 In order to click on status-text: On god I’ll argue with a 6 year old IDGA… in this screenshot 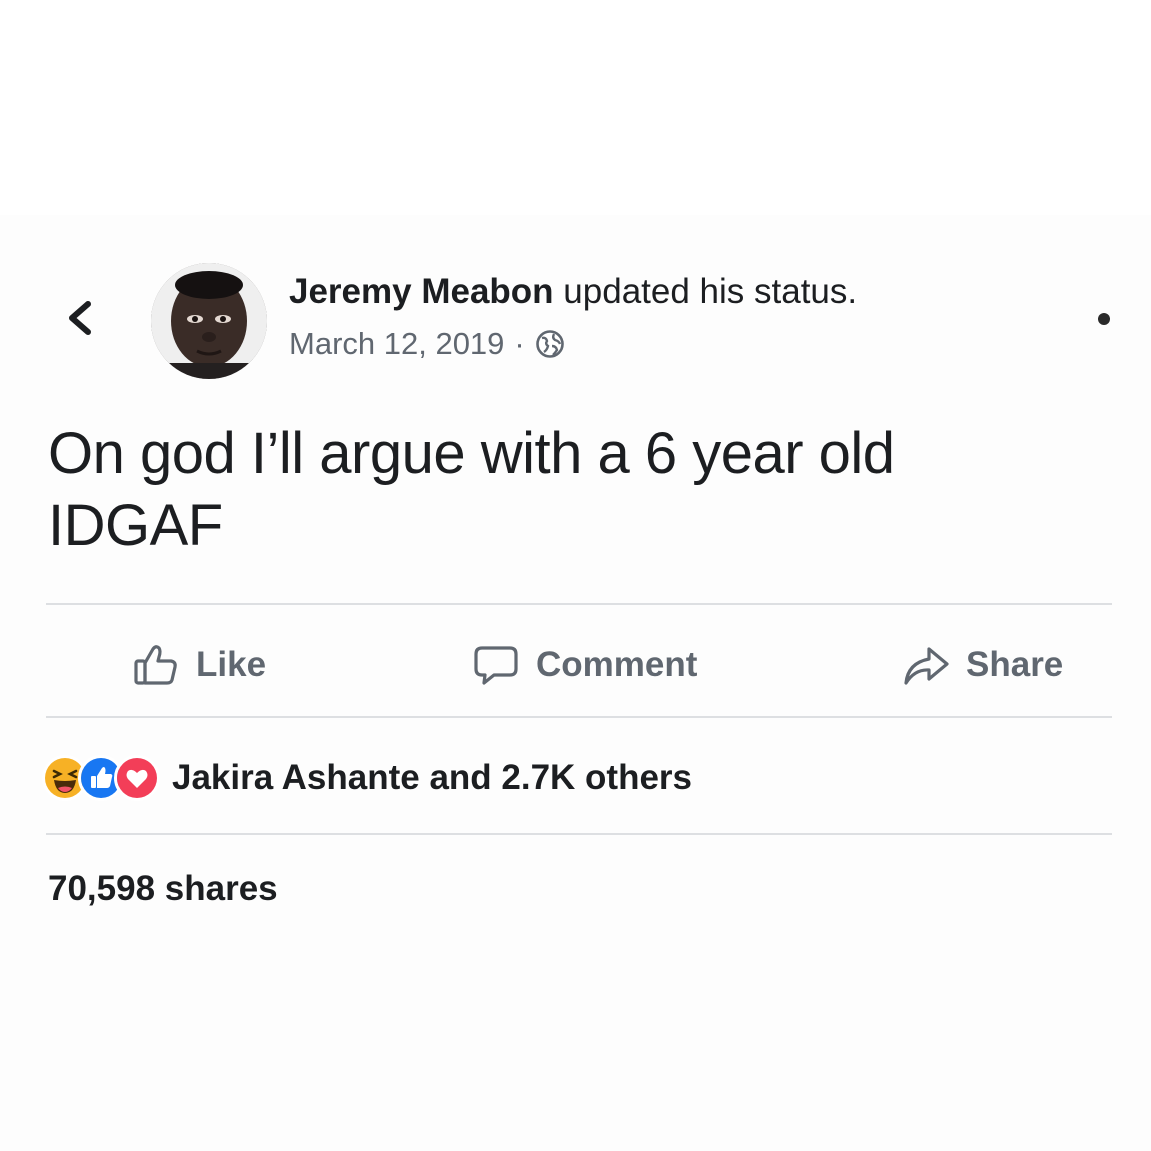, I will do `click(578, 490)`.